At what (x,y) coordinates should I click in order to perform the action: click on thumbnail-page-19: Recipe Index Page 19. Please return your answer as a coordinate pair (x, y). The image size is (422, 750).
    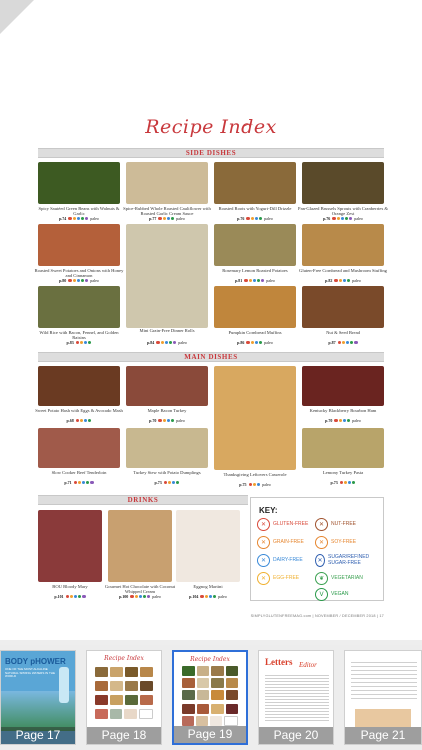
    Looking at the image, I should click on (210, 697).